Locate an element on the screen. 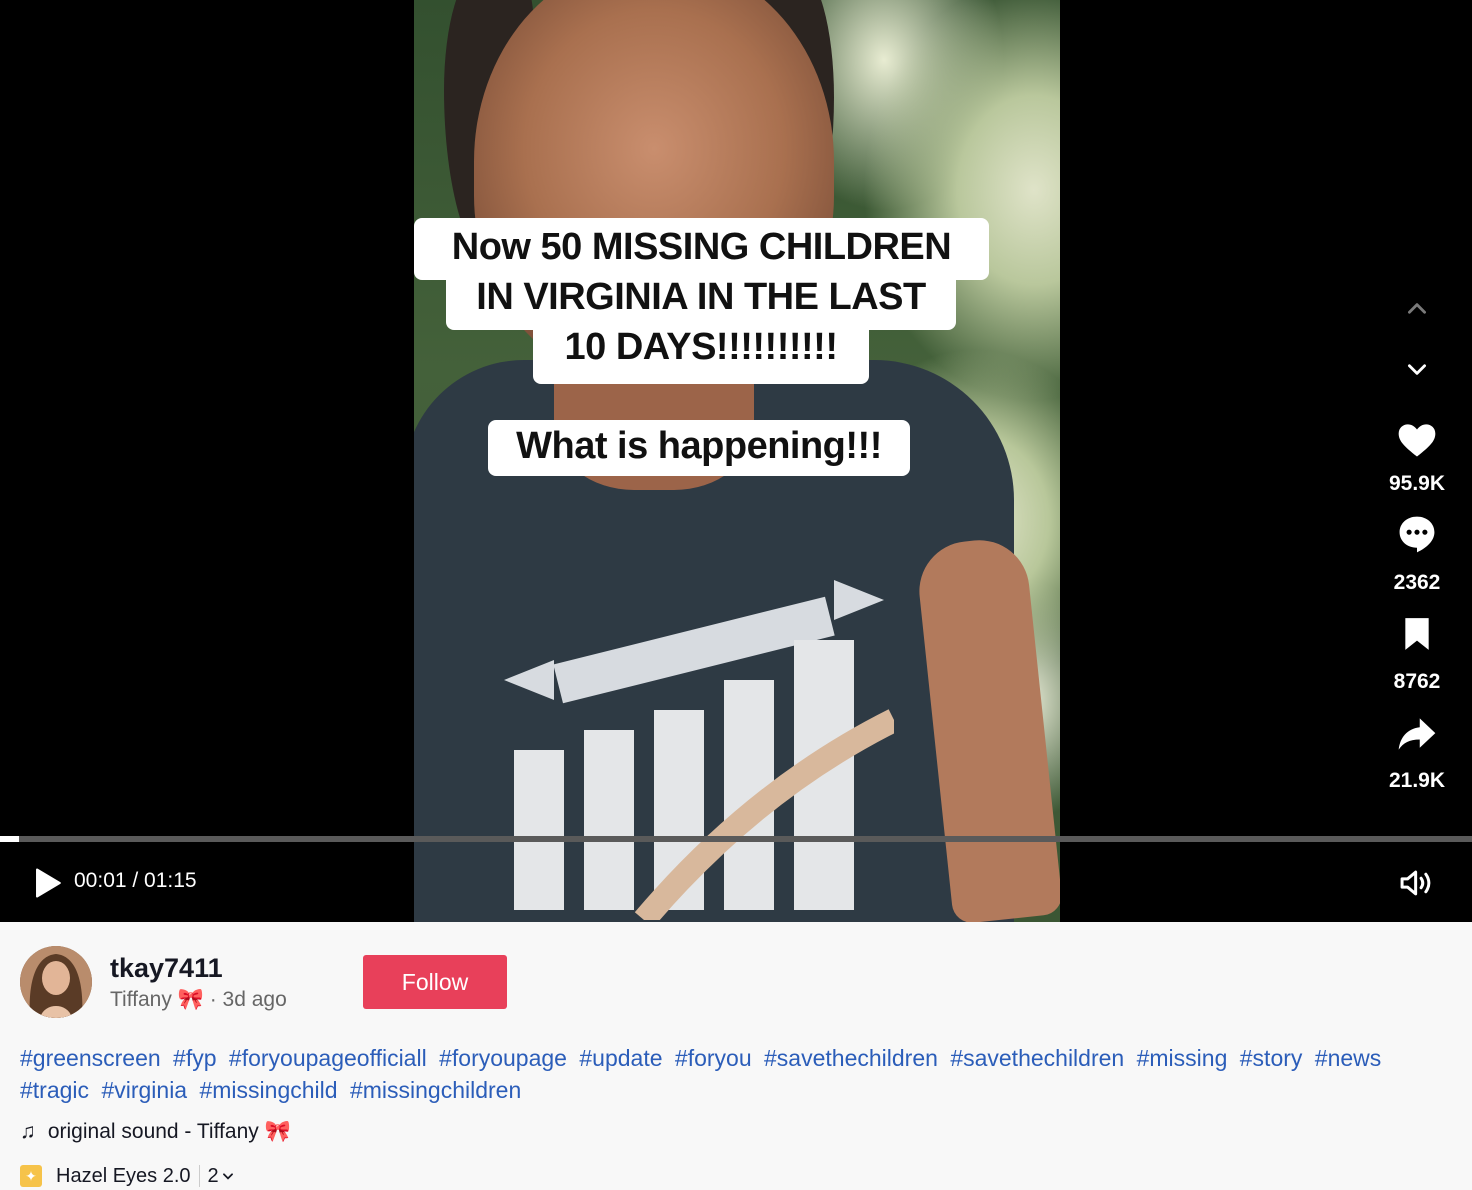  hashtag-link: #fyp is located at coordinates (194, 1058).